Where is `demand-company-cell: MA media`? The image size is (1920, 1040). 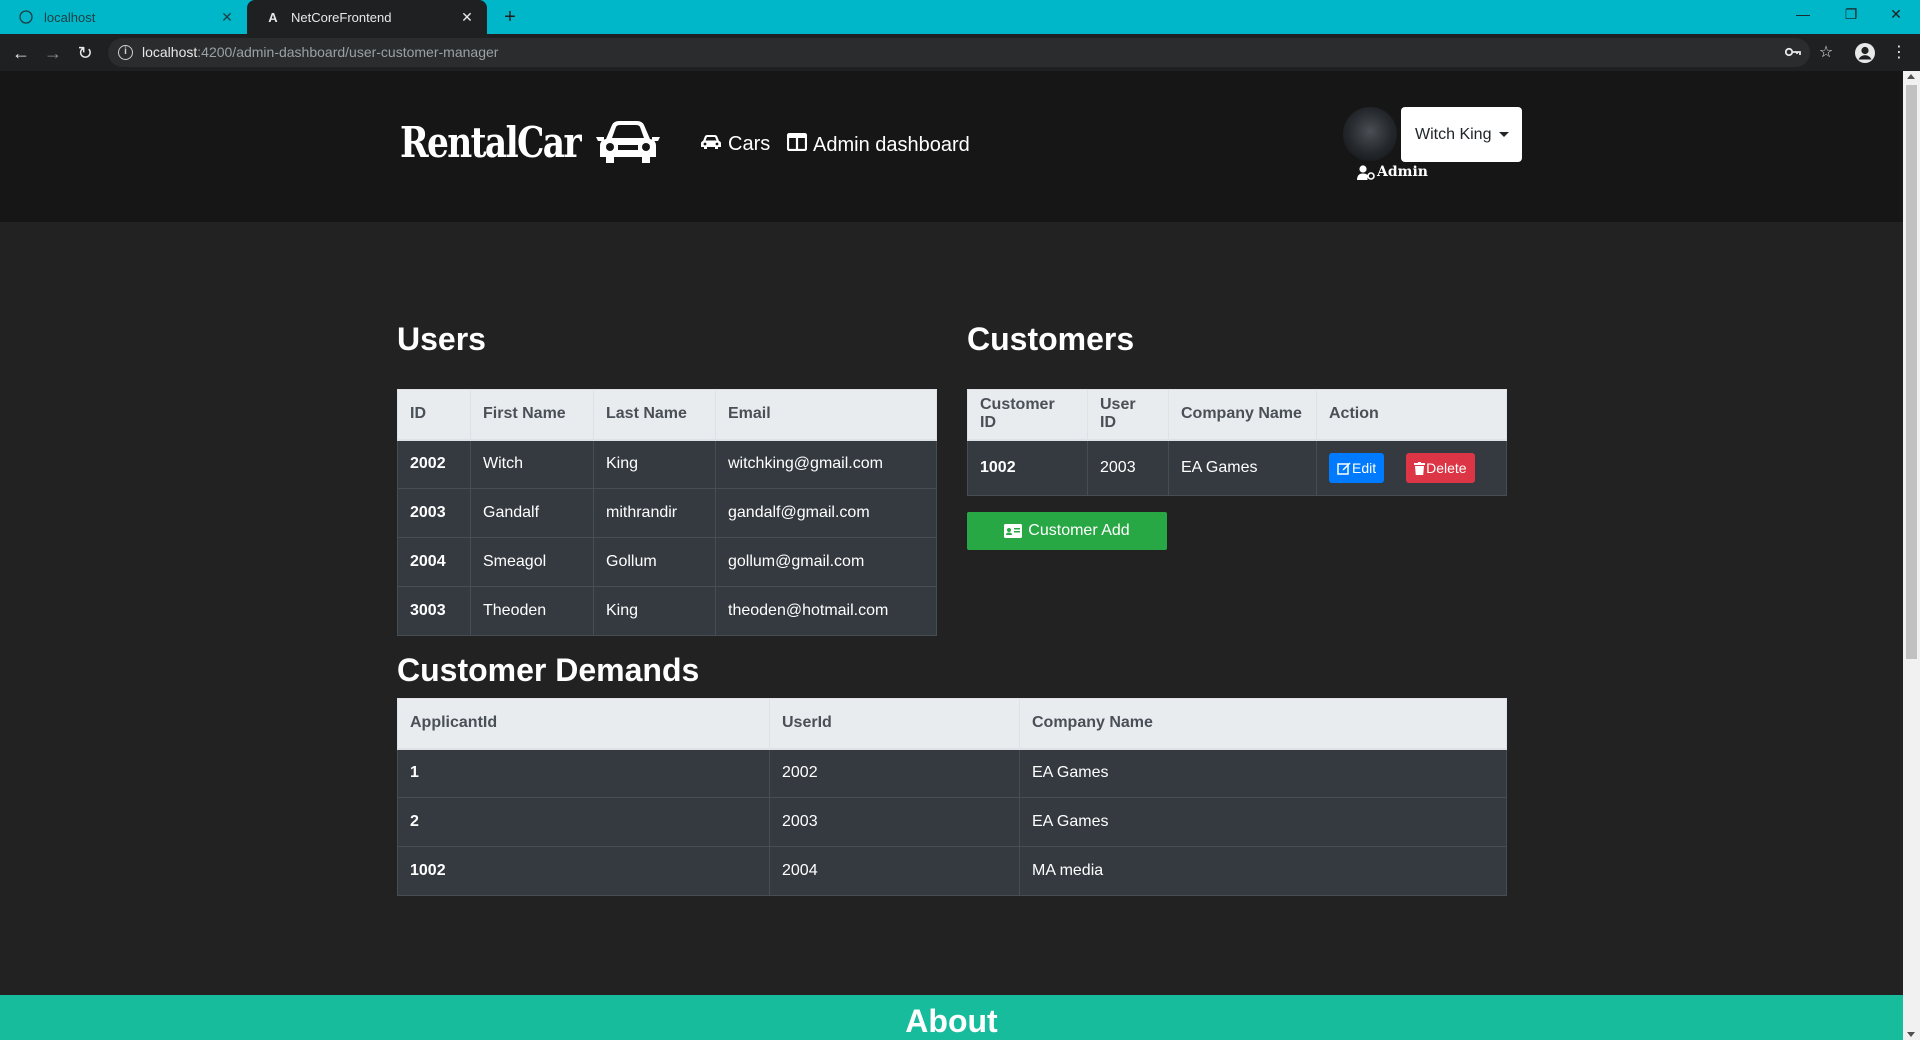 demand-company-cell: MA media is located at coordinates (1263, 871).